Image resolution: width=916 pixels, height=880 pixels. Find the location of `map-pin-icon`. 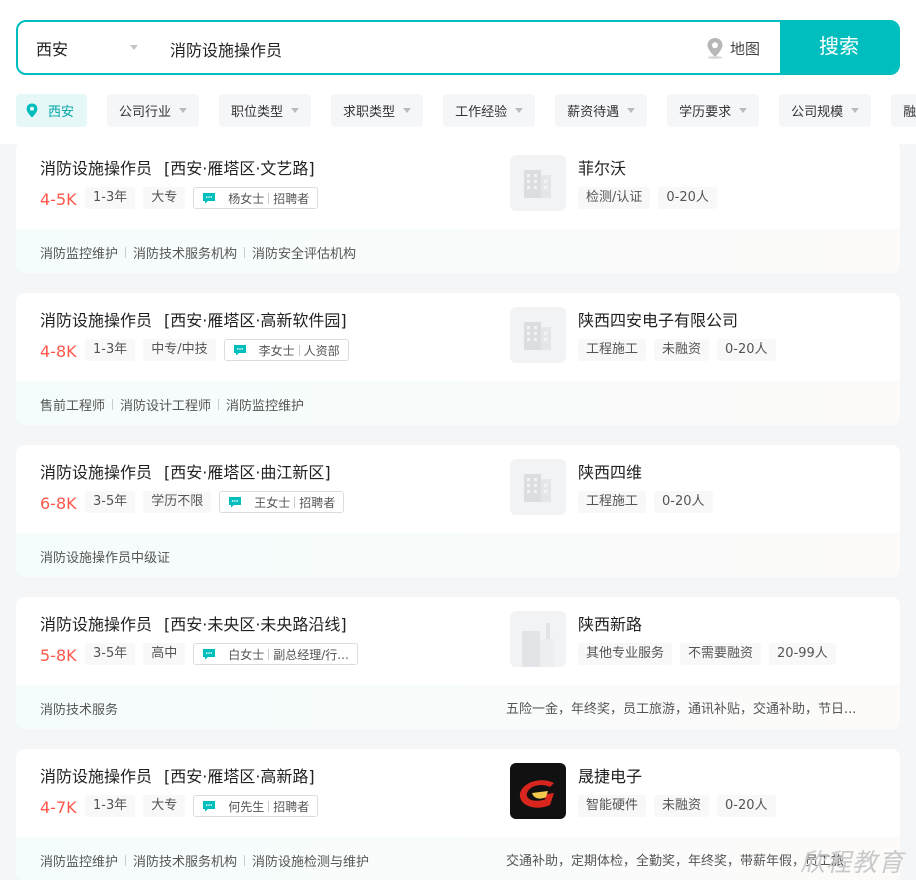

map-pin-icon is located at coordinates (715, 48).